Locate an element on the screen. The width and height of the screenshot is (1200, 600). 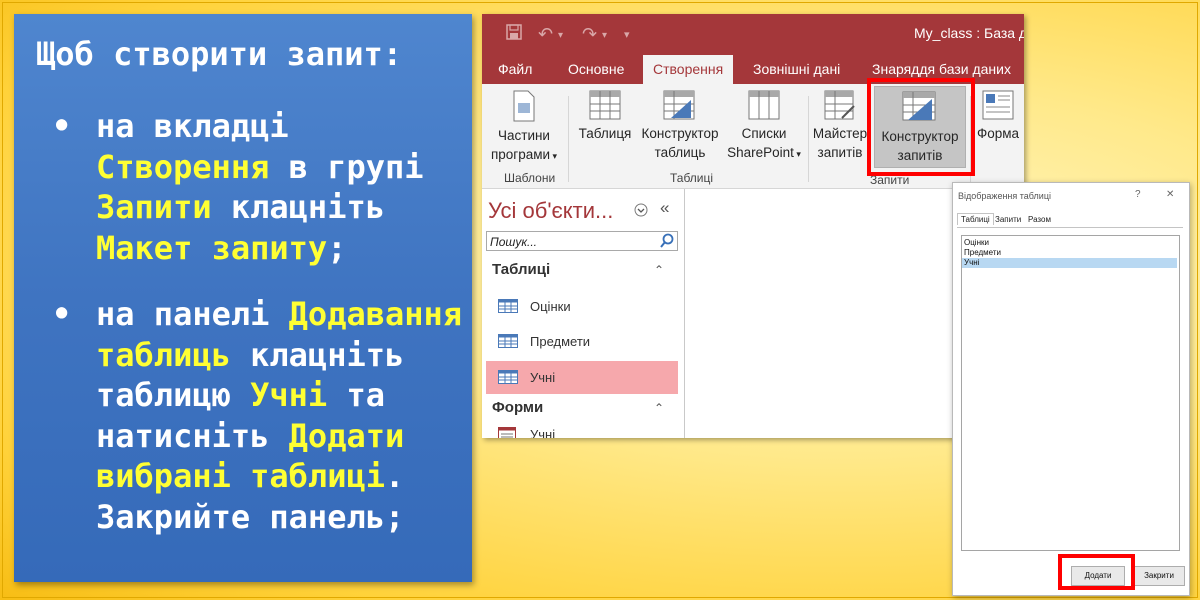
tab-create: Створення is located at coordinates (688, 69).